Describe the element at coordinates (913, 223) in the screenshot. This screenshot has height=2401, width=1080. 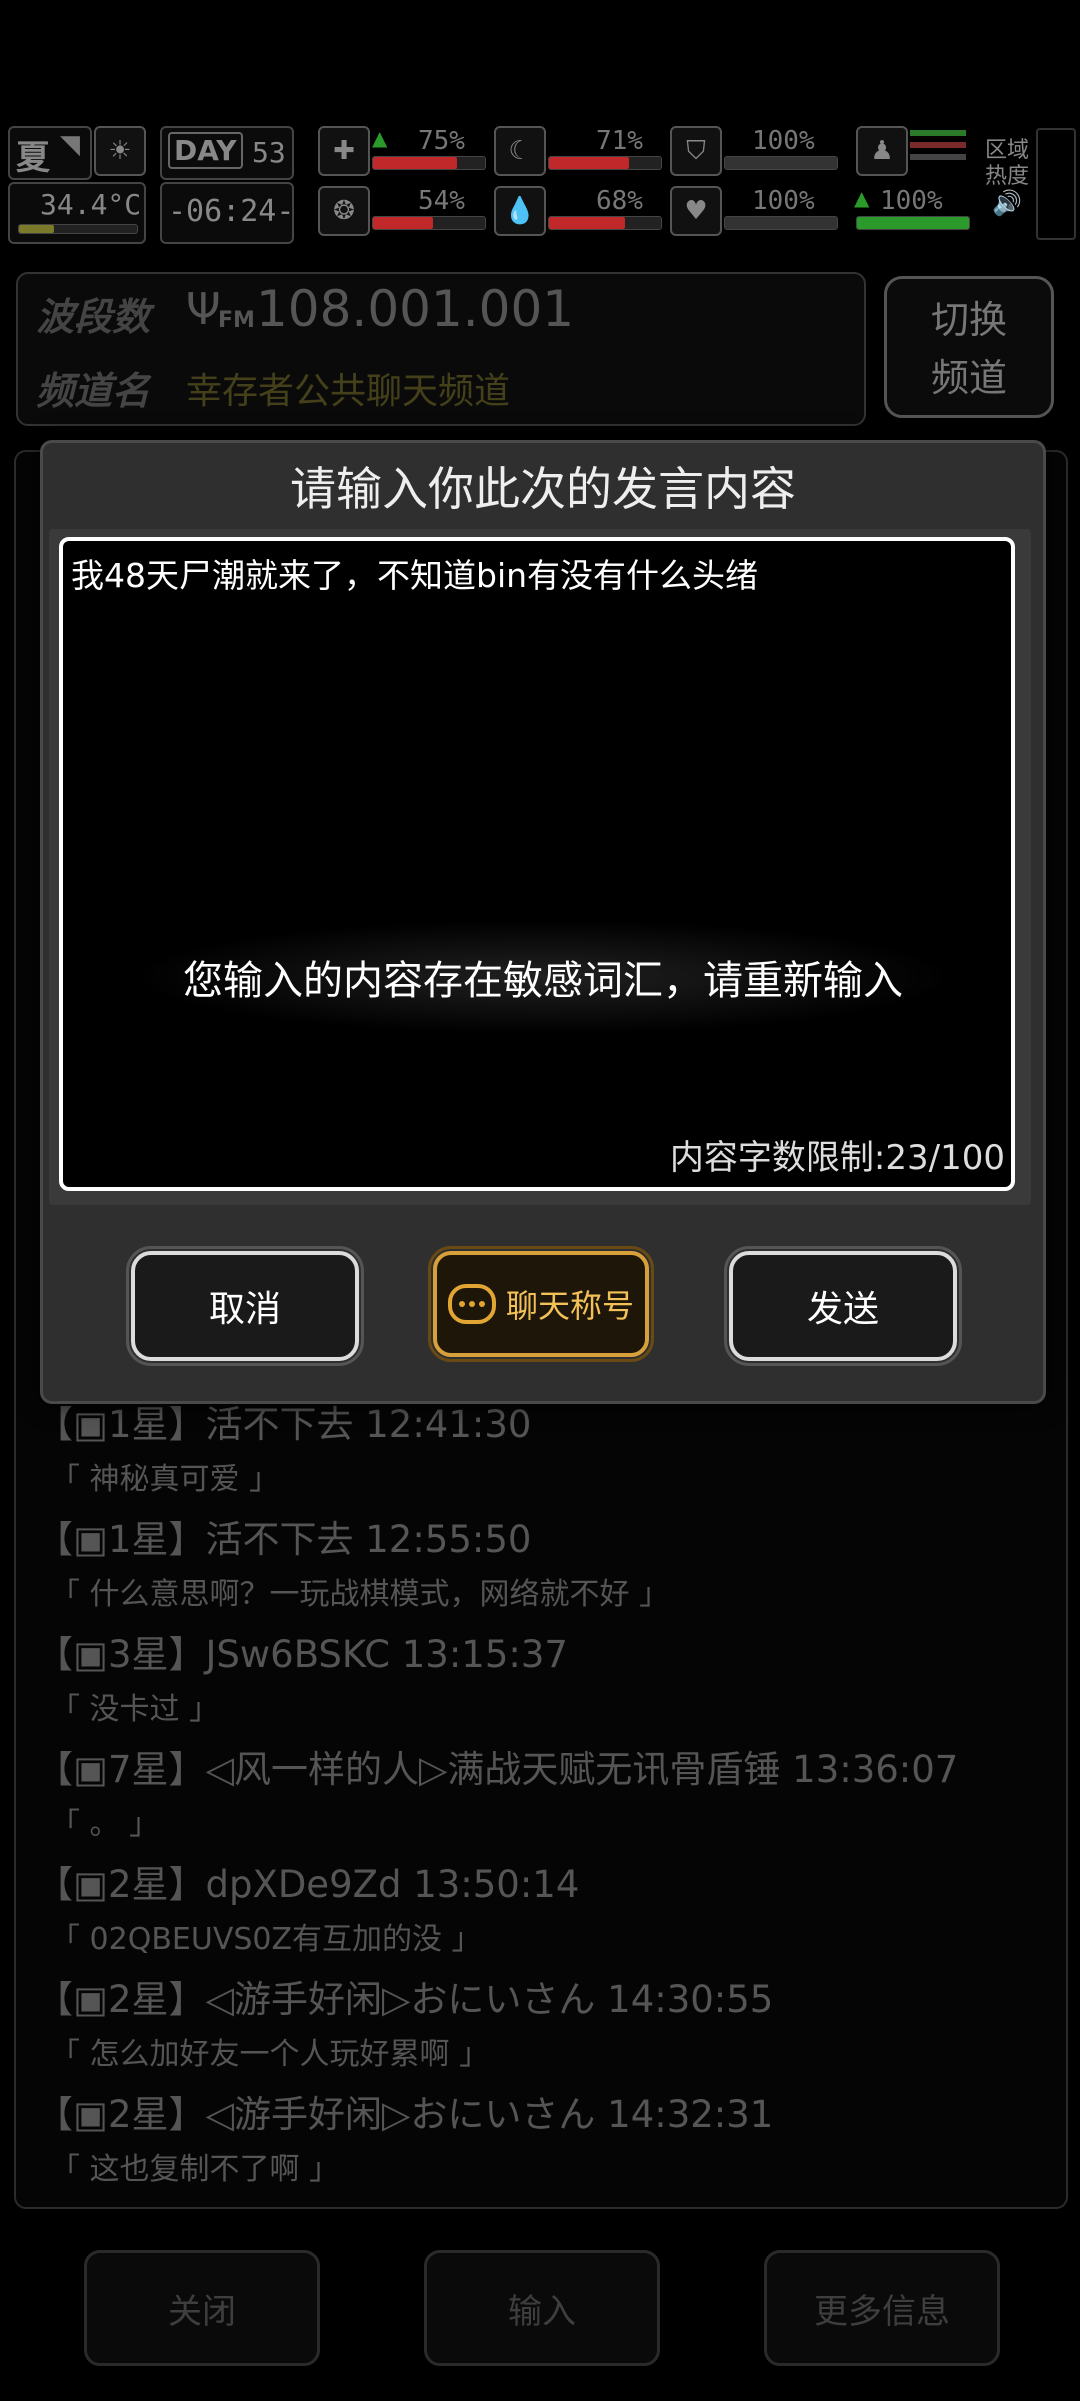
I see `stamina-bar` at that location.